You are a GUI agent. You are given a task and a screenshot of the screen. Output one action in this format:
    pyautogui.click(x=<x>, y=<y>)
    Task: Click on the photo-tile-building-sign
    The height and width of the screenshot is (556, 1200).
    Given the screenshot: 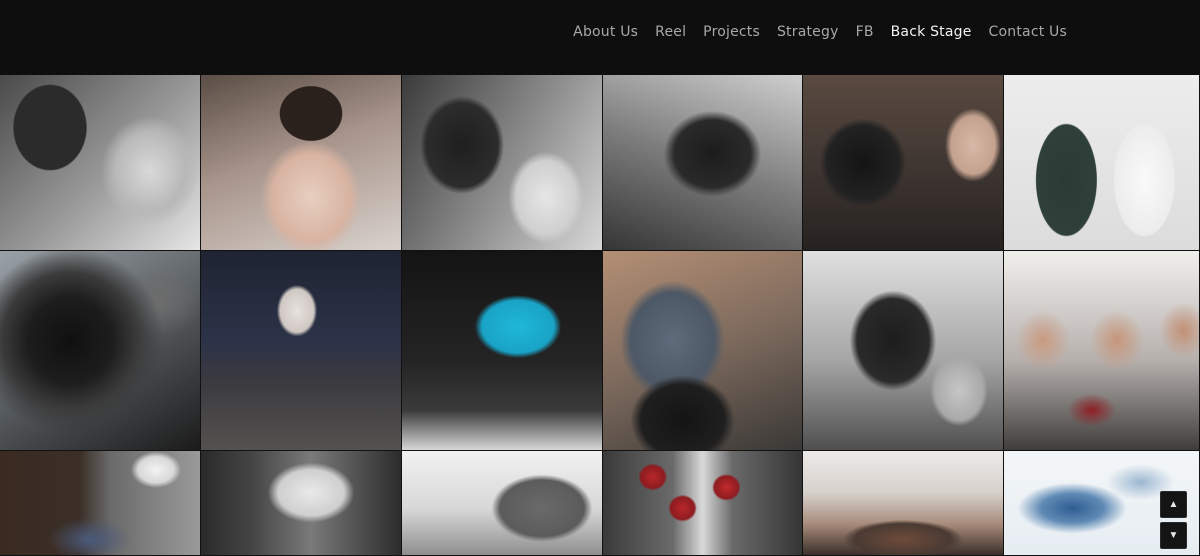 What is the action you would take?
    pyautogui.click(x=502, y=503)
    